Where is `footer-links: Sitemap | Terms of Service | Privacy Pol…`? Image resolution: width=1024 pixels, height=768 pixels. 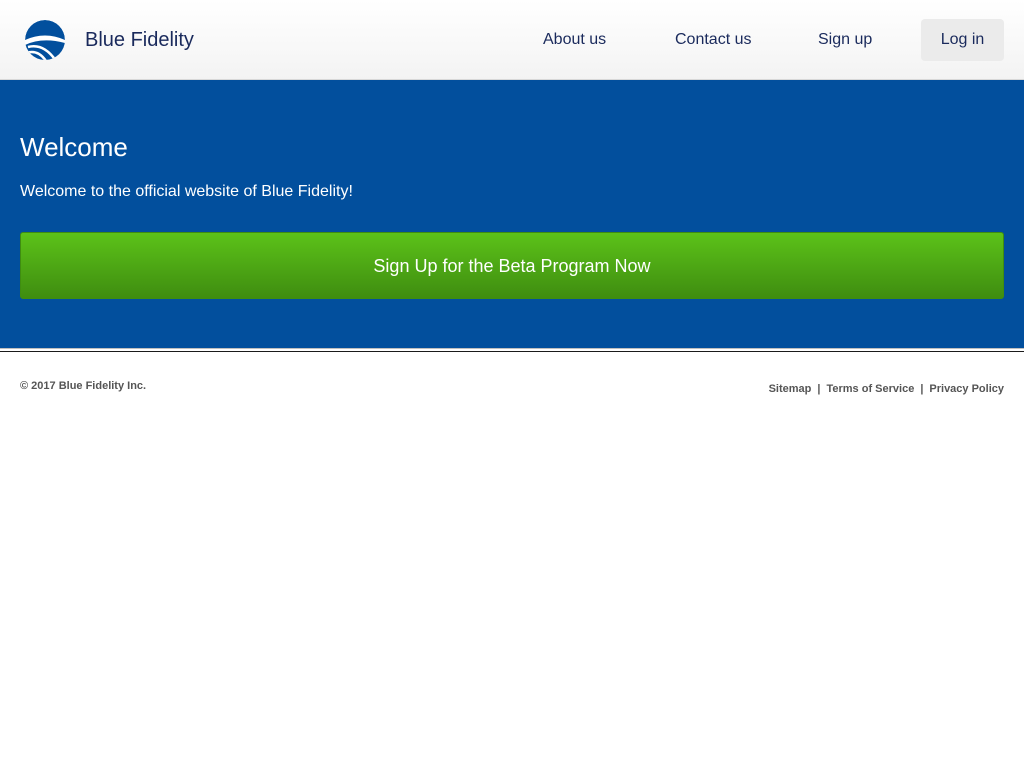
footer-links: Sitemap | Terms of Service | Privacy Pol… is located at coordinates (886, 389).